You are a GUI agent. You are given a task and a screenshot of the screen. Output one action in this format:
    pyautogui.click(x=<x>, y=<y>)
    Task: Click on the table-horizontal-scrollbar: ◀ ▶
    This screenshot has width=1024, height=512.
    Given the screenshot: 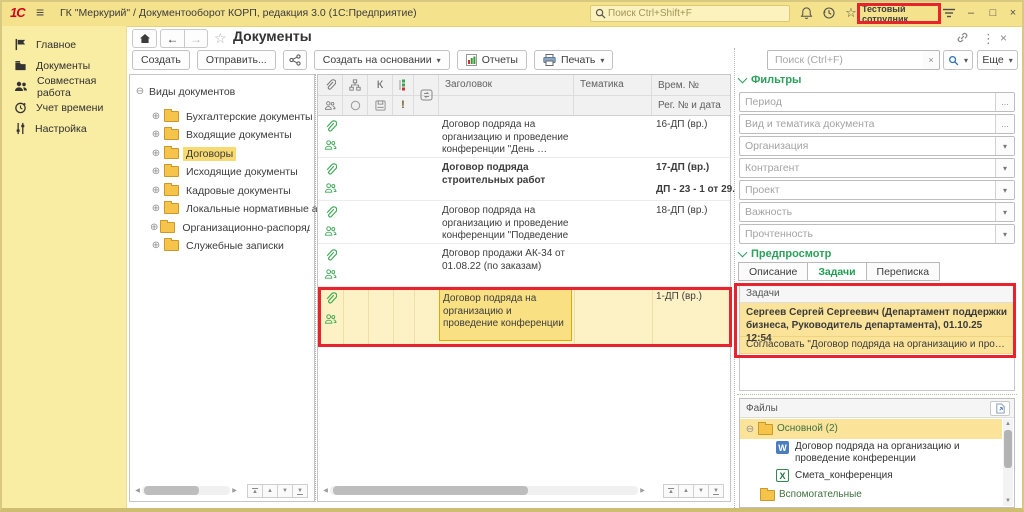 What is the action you would take?
    pyautogui.click(x=486, y=490)
    